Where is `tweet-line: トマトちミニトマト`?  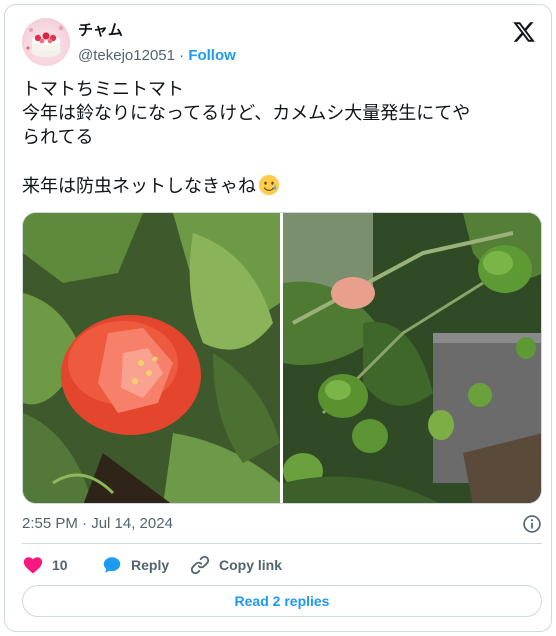 tweet-line: トマトちミニトマト is located at coordinates (103, 89).